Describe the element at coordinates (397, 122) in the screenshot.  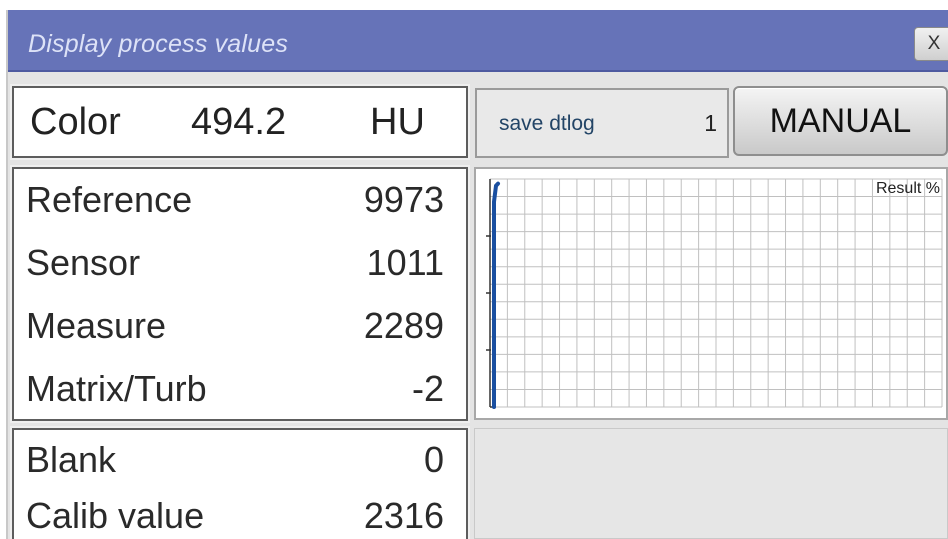
I see `color-unit: HU` at that location.